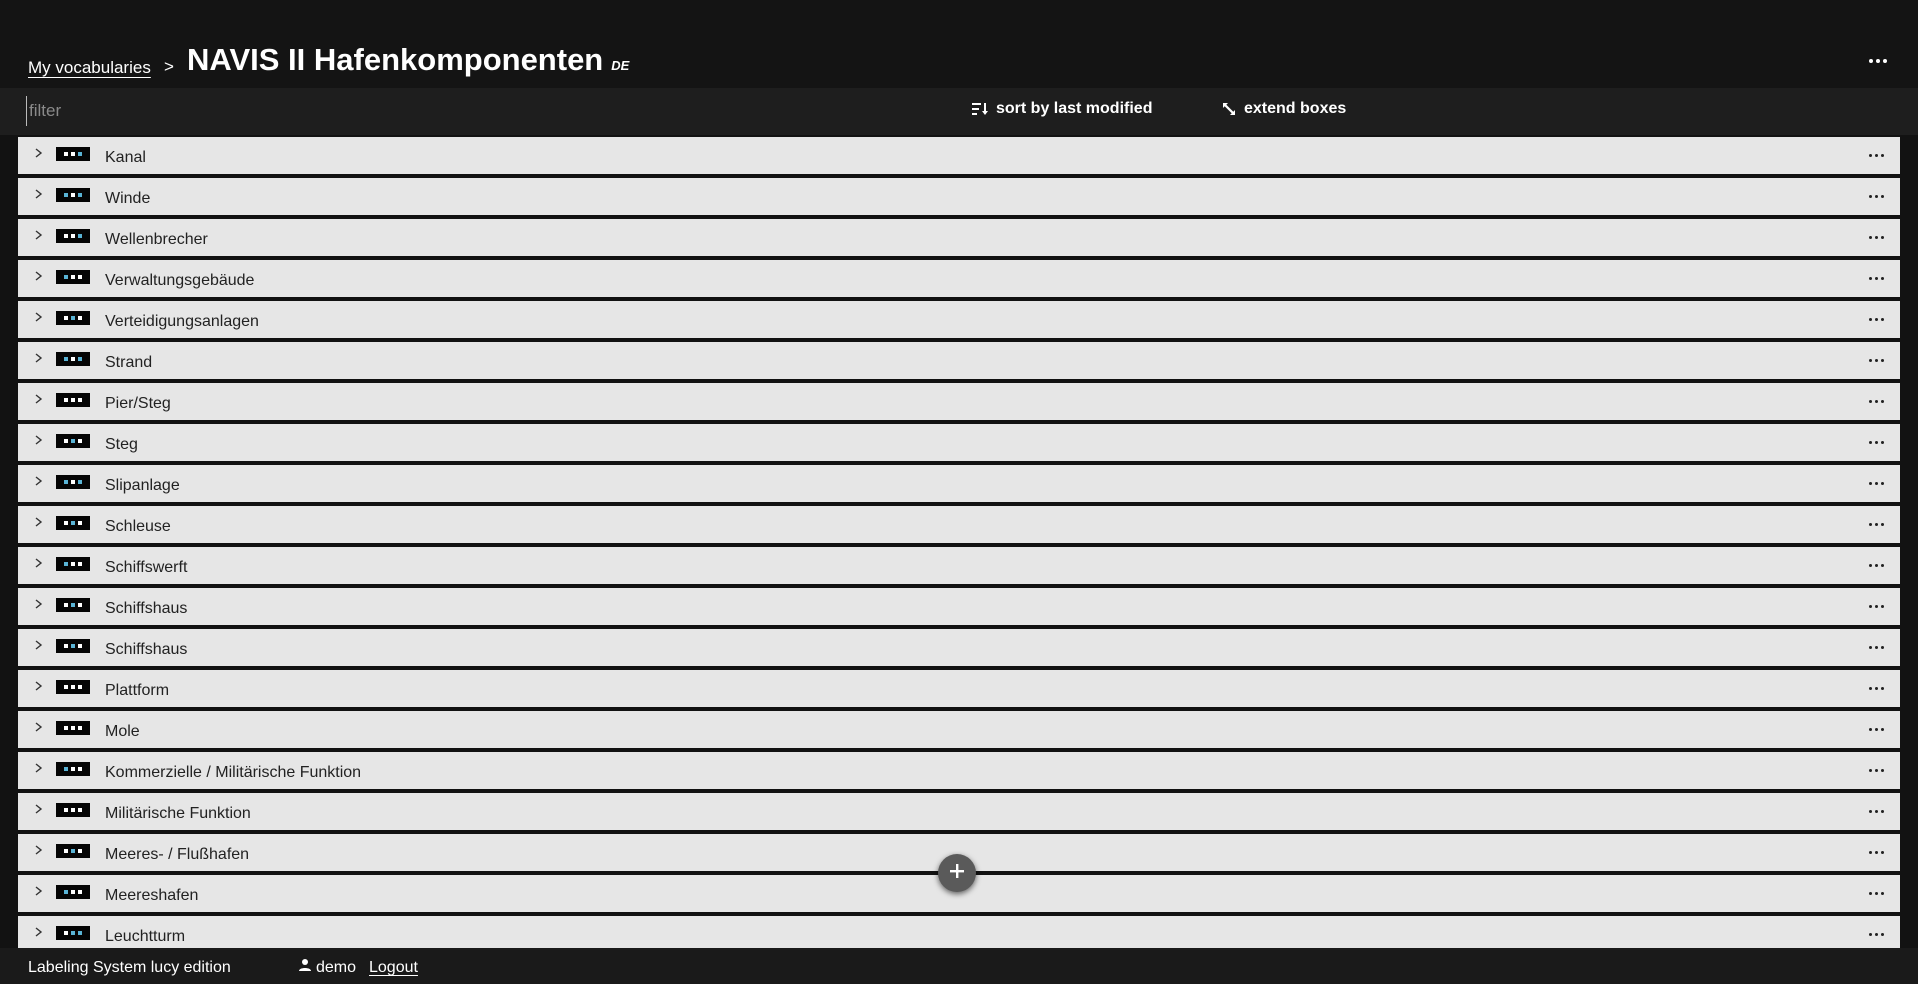  I want to click on sort-list-icon, so click(980, 109).